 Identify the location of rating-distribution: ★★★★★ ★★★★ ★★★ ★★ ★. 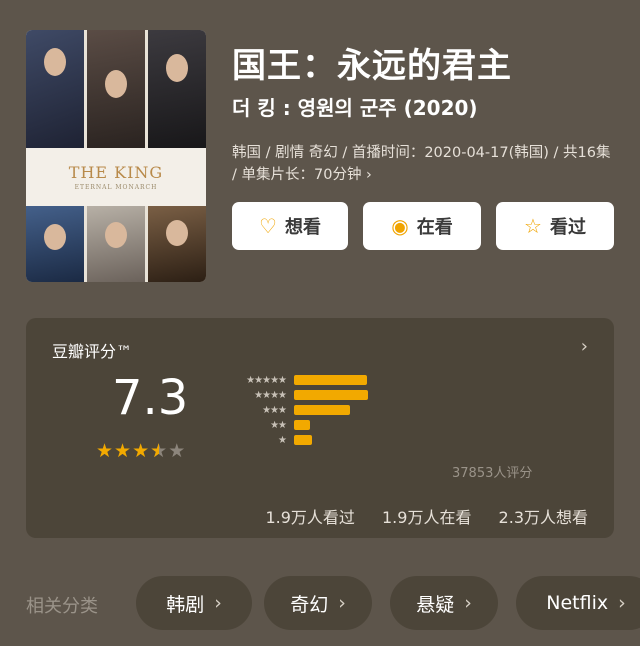
(387, 419).